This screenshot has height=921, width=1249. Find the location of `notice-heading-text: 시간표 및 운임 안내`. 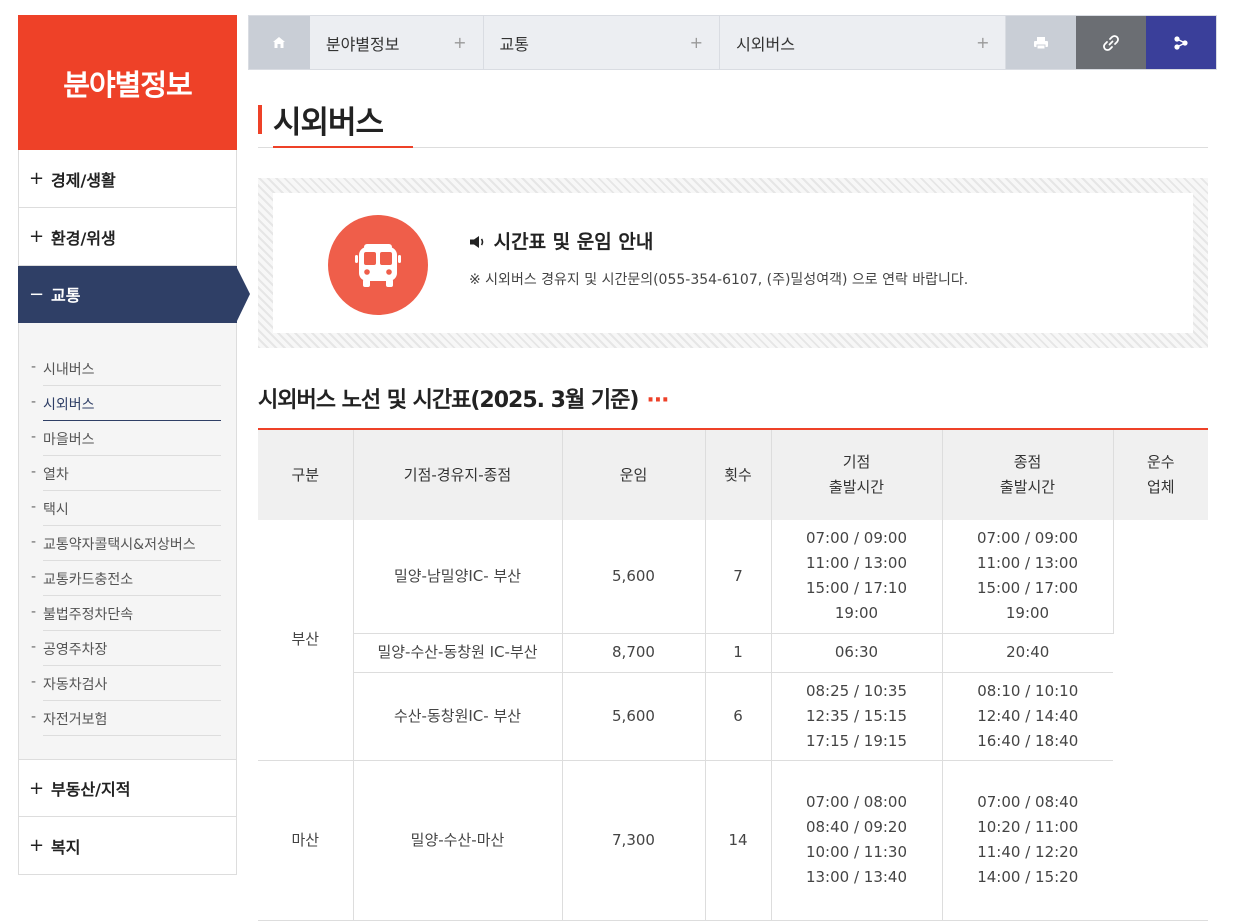

notice-heading-text: 시간표 및 운임 안내 is located at coordinates (573, 242).